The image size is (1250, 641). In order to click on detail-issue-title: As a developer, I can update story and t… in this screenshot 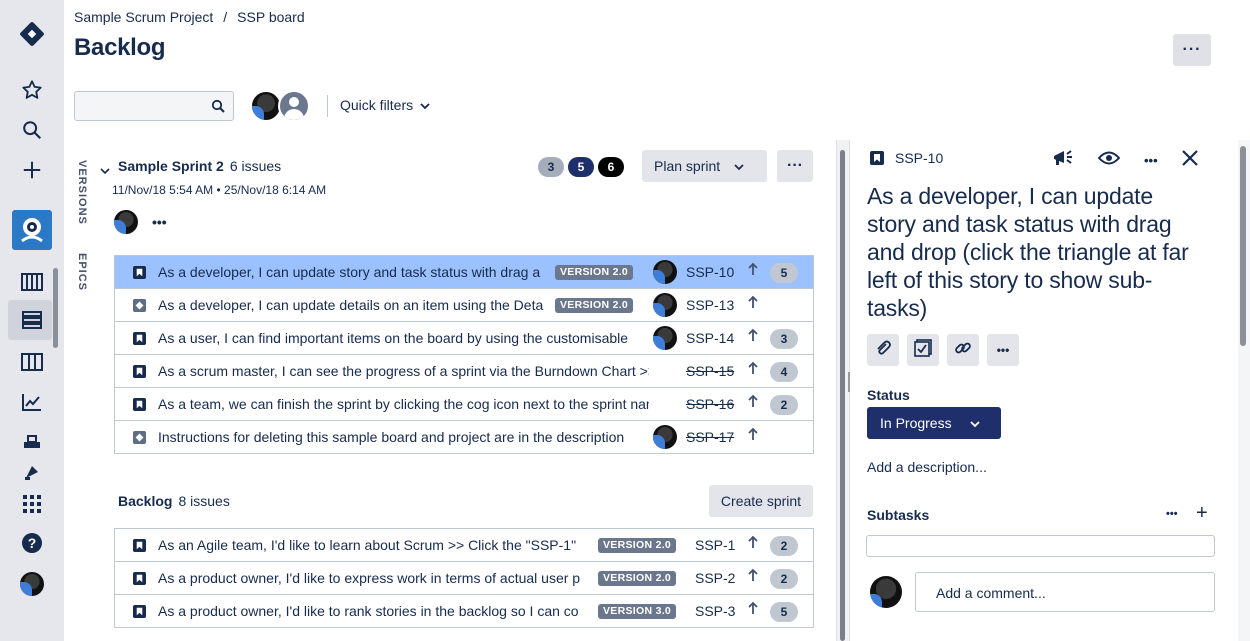, I will do `click(1037, 252)`.